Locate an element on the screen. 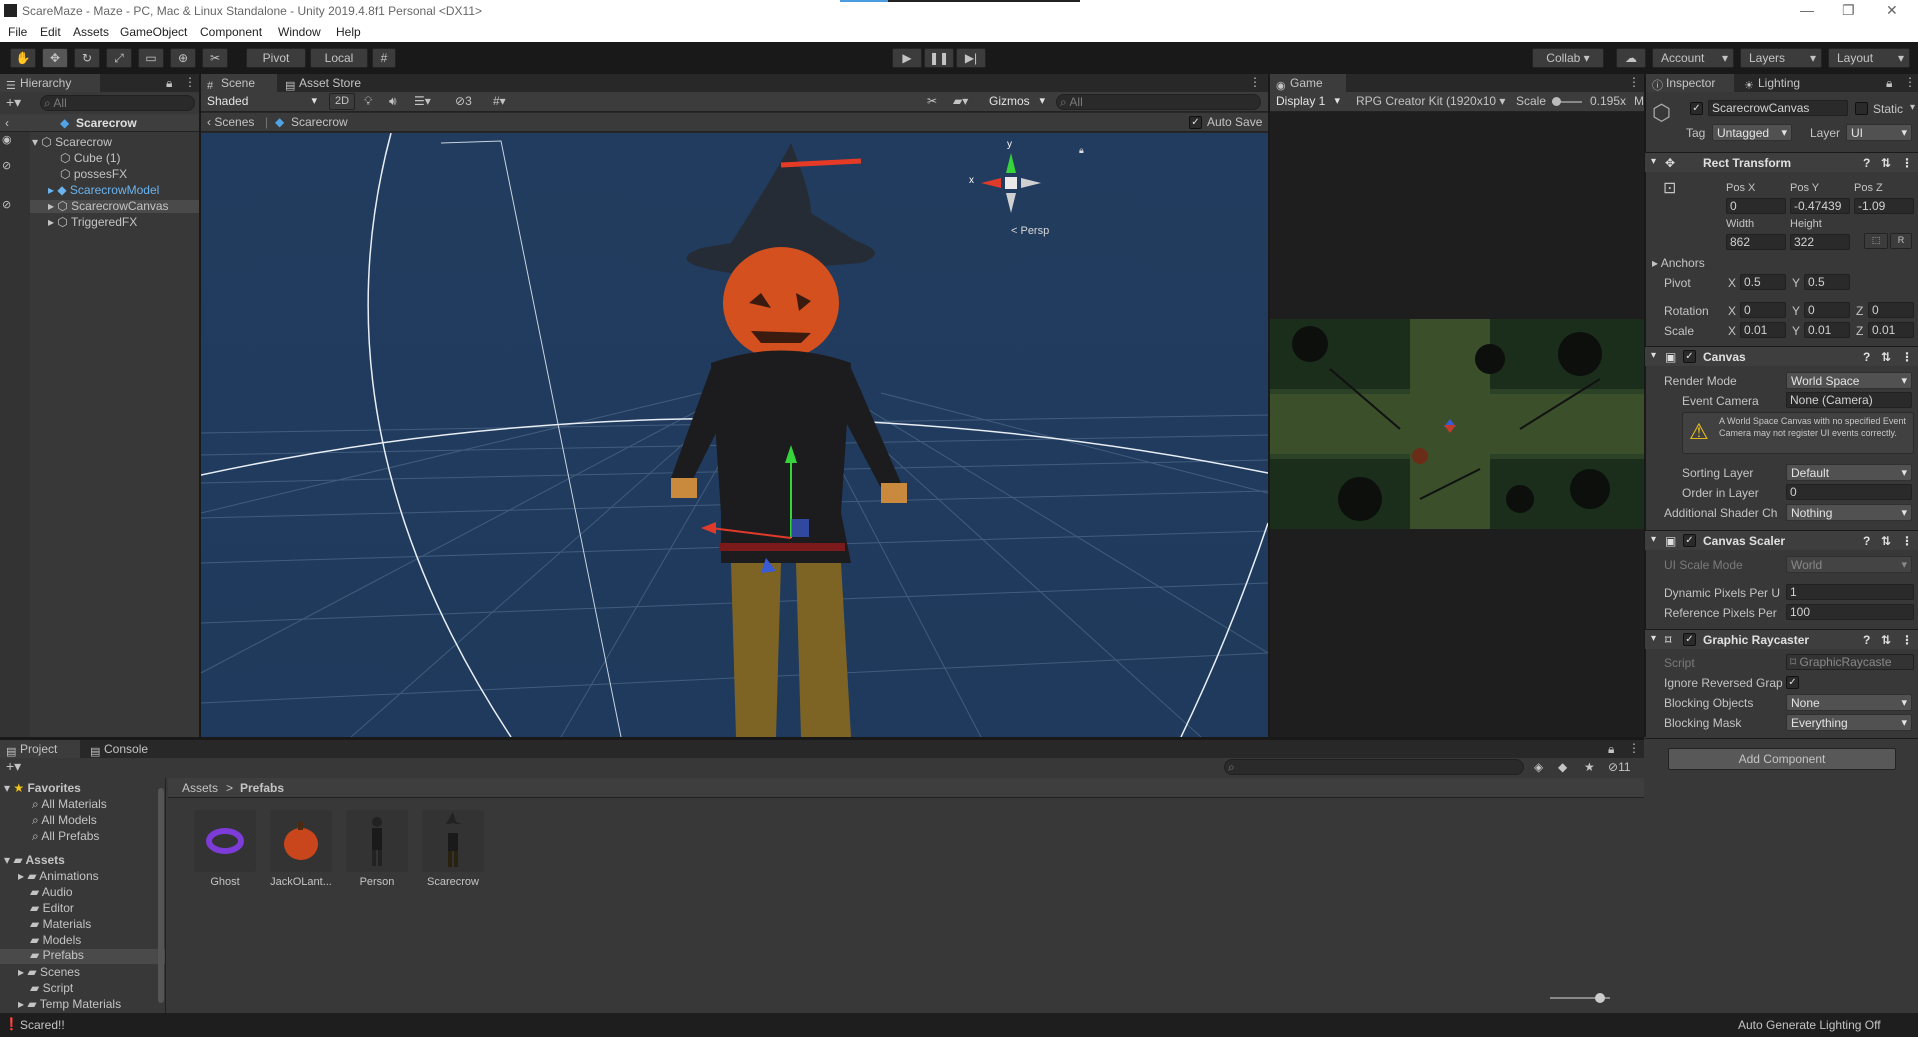  scale-y-field: 0.01 is located at coordinates (1827, 330).